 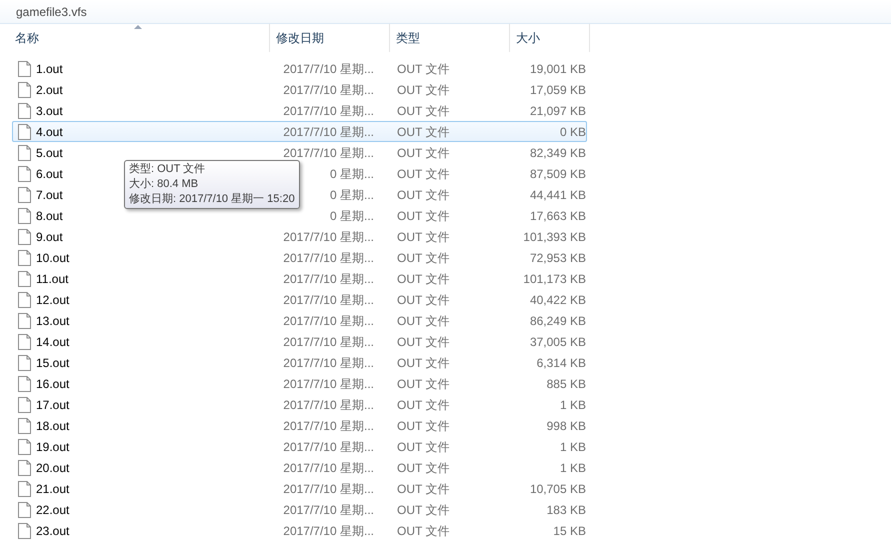 I want to click on file-name: 11.out, so click(x=52, y=279).